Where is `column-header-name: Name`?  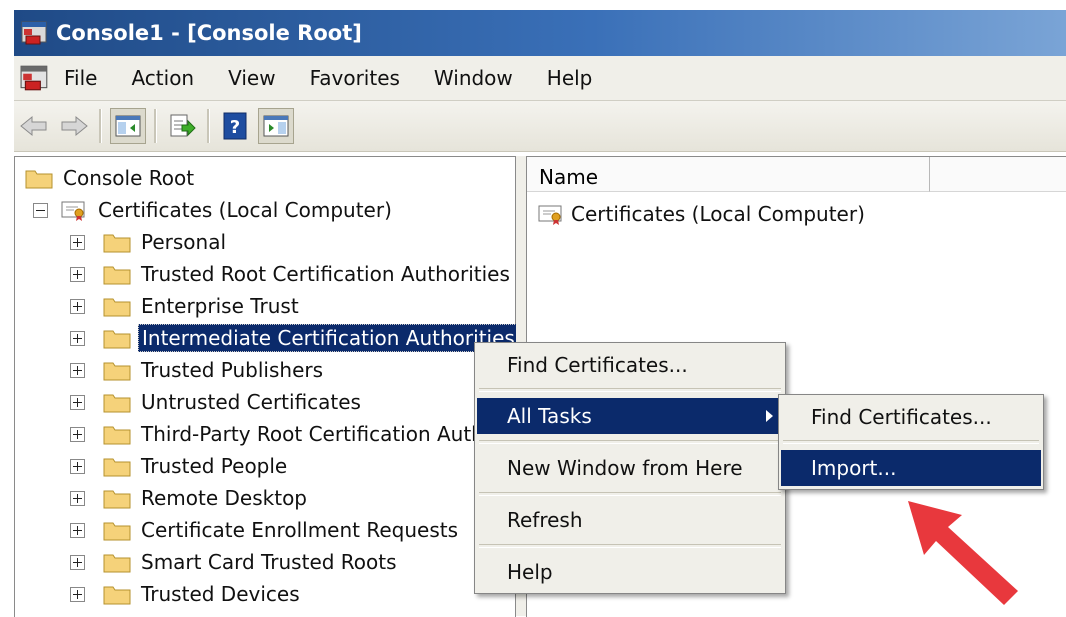
column-header-name: Name is located at coordinates (728, 174).